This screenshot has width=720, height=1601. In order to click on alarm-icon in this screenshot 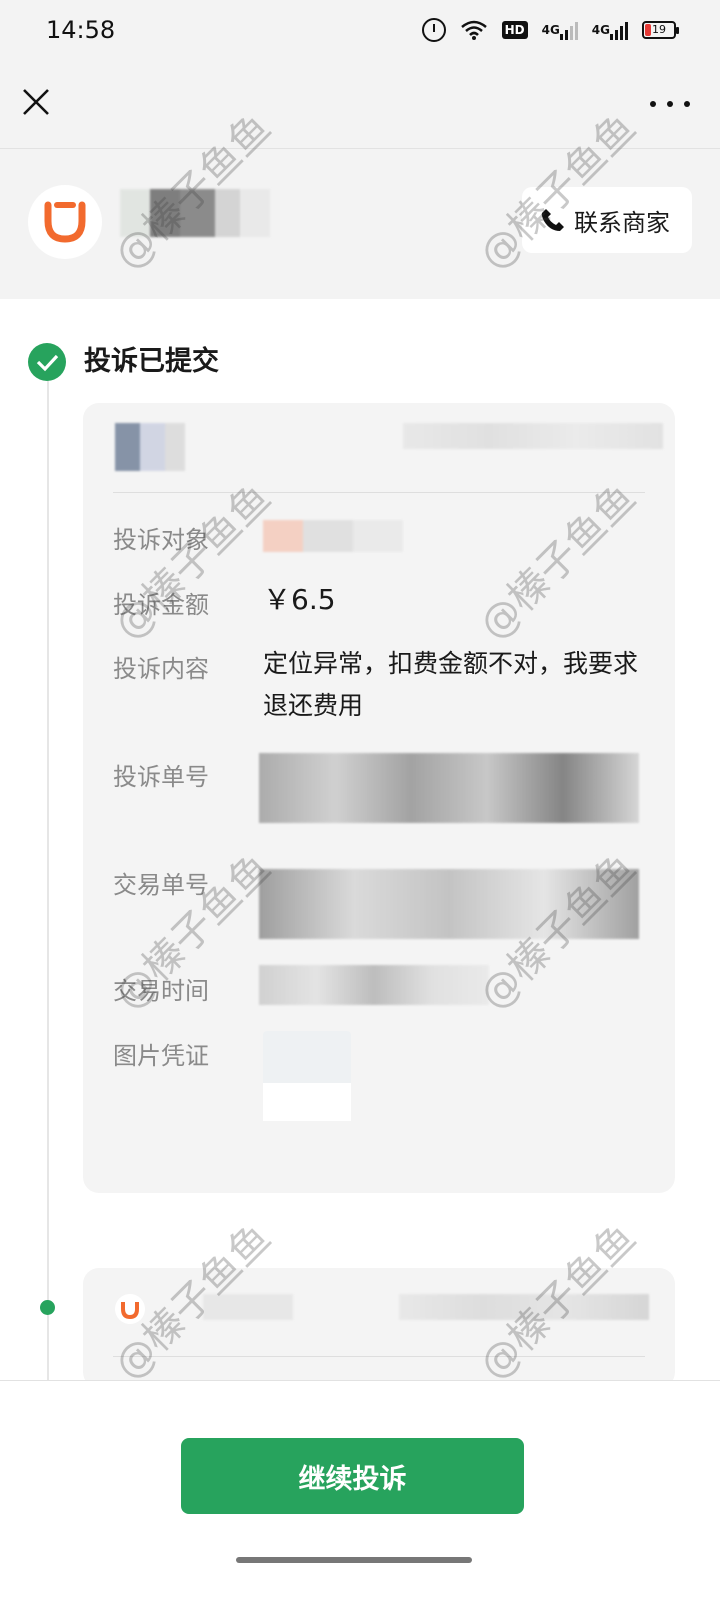, I will do `click(433, 30)`.